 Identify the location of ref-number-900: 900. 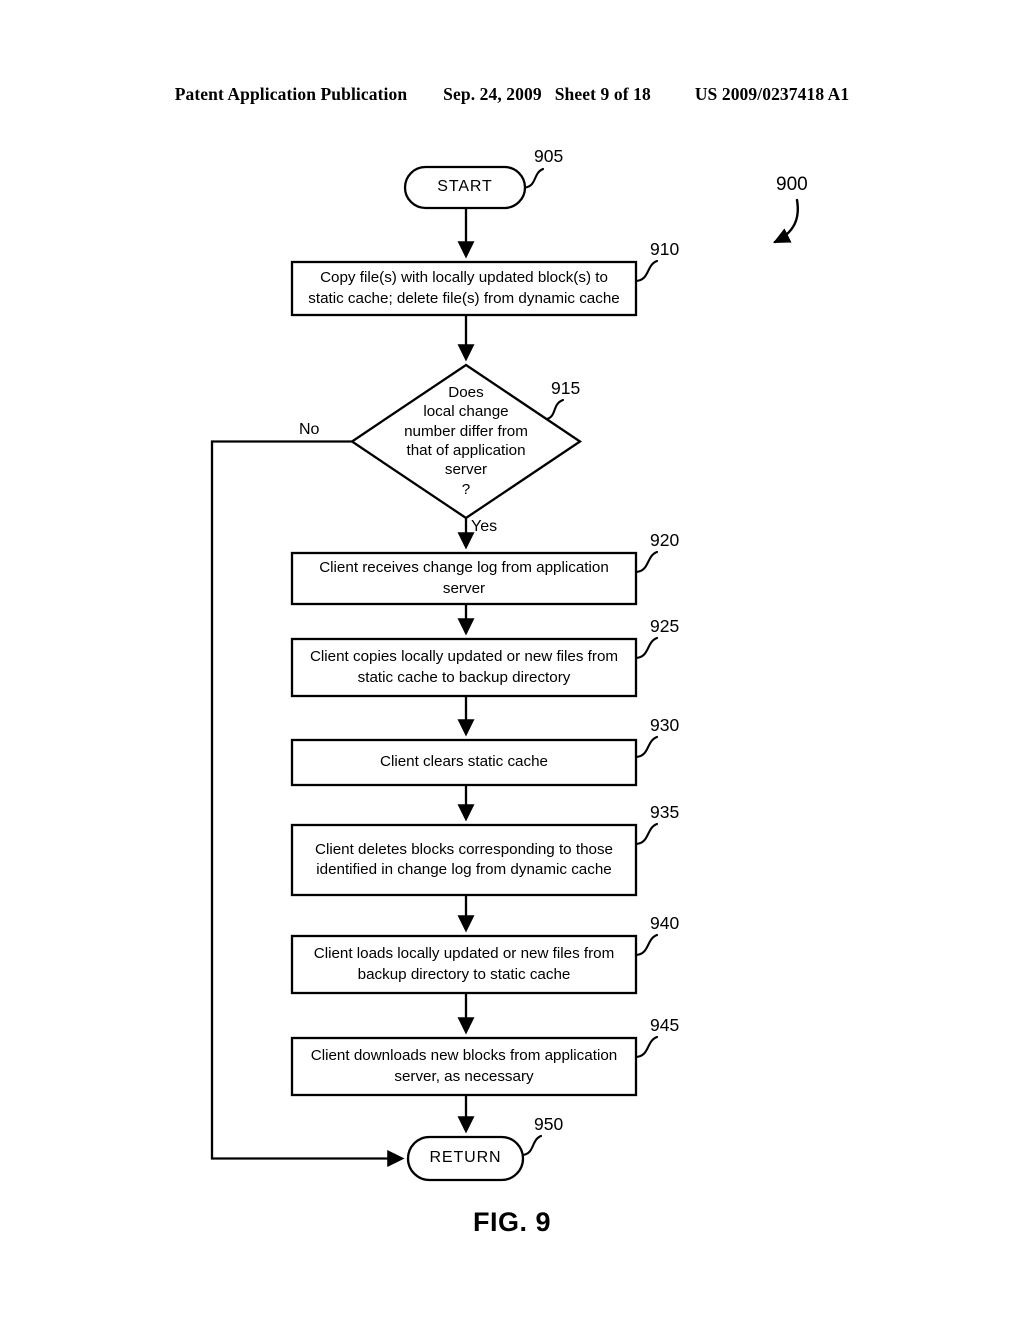
(792, 184).